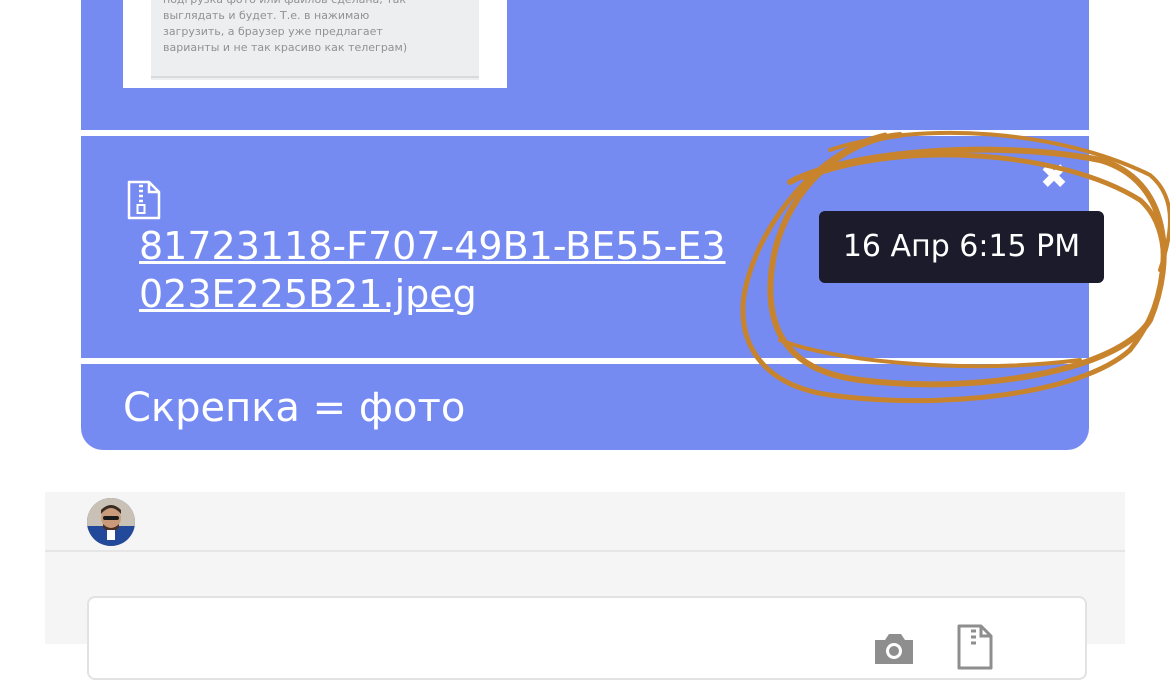  I want to click on avatar, so click(111, 522).